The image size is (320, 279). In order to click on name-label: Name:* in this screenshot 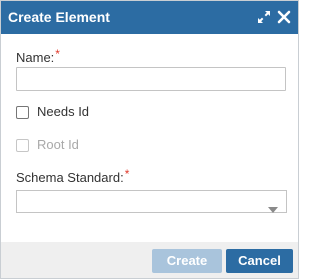, I will do `click(38, 56)`.